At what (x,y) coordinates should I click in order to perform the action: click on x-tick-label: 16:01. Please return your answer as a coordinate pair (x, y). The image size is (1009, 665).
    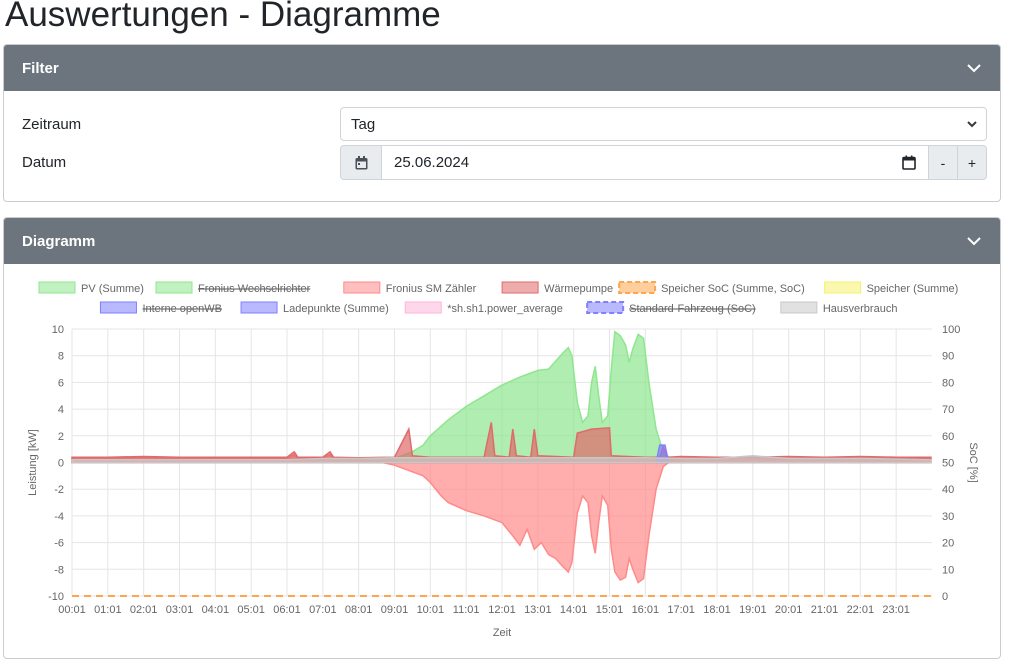
    Looking at the image, I should click on (646, 610).